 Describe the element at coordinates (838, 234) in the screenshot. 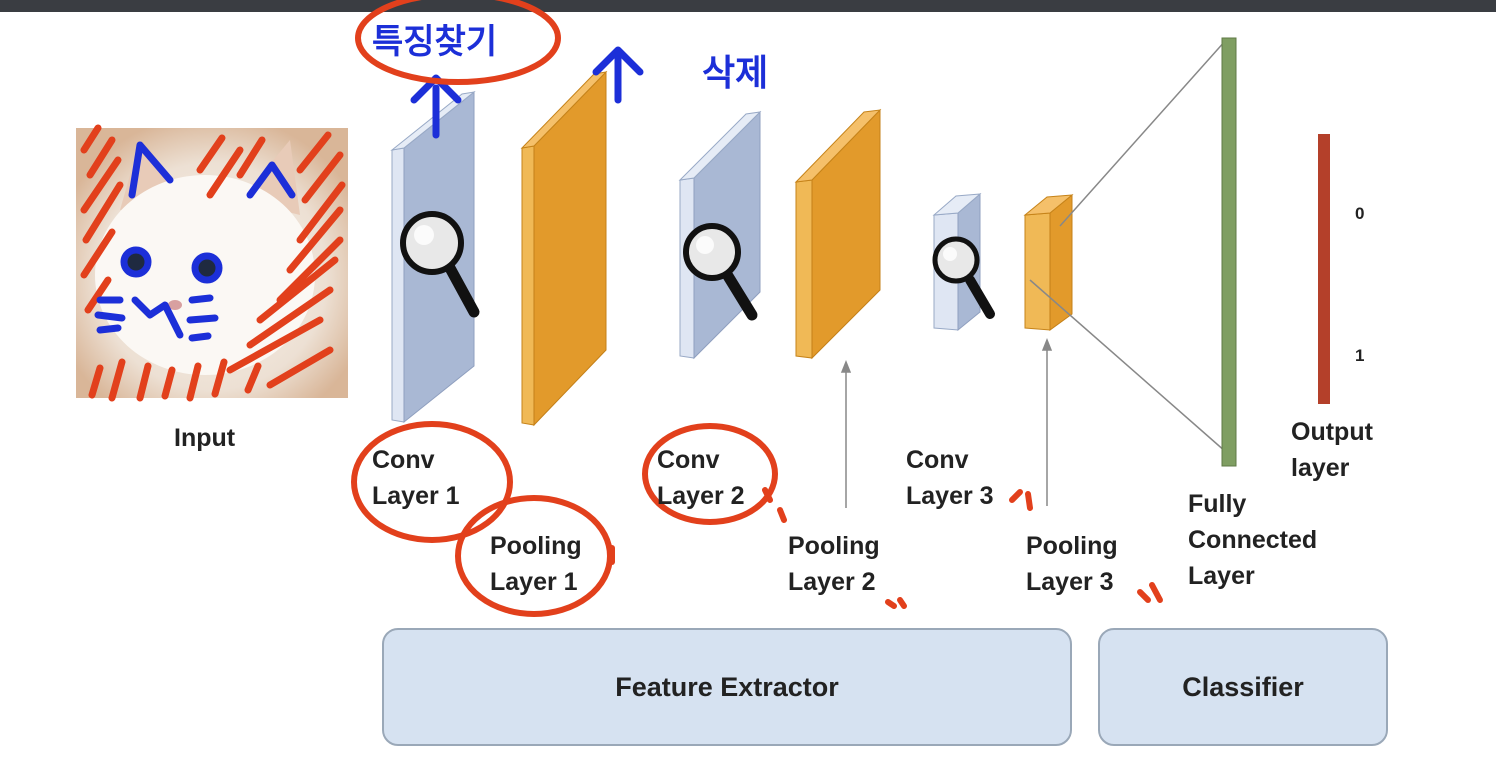

I see `pooling-layer-2-block` at that location.